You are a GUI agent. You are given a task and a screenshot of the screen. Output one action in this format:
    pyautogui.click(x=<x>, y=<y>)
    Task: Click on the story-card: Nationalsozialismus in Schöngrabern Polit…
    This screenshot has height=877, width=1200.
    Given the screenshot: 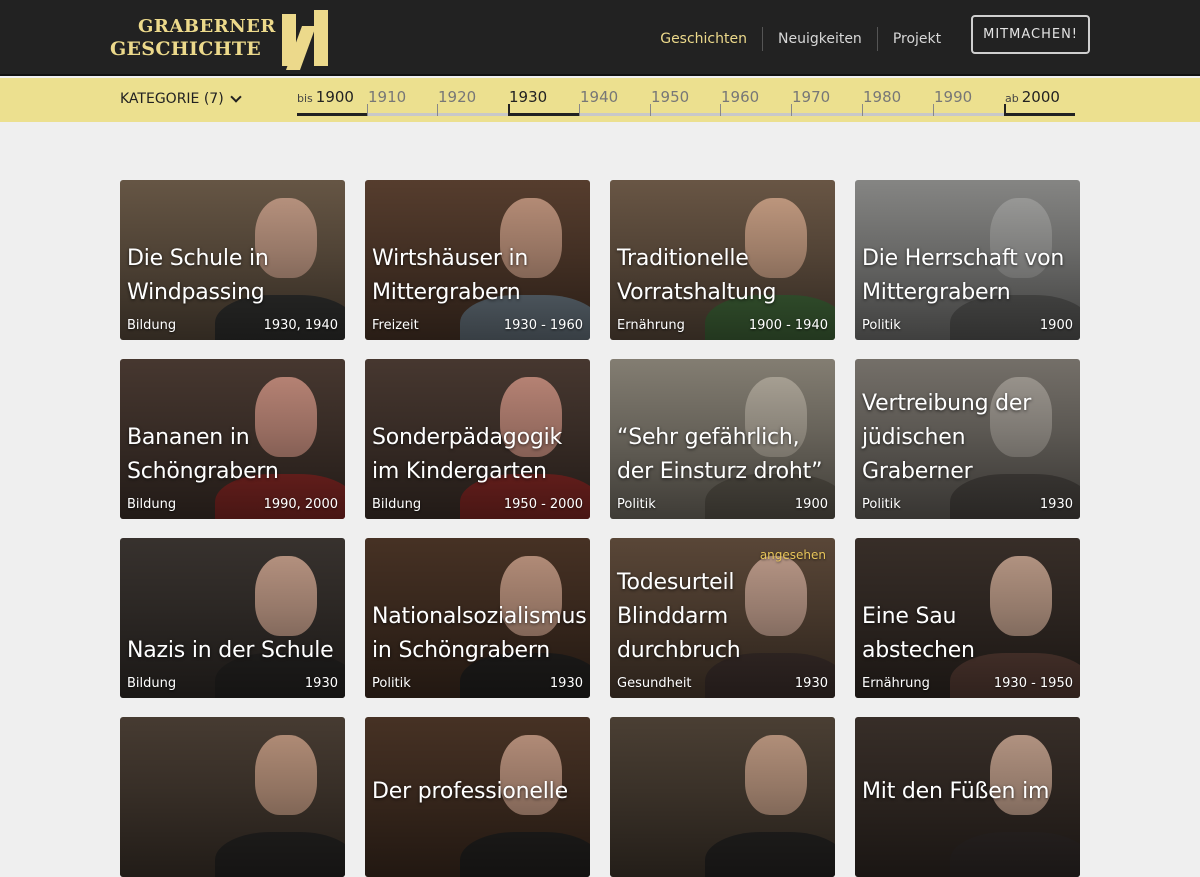 What is the action you would take?
    pyautogui.click(x=477, y=618)
    